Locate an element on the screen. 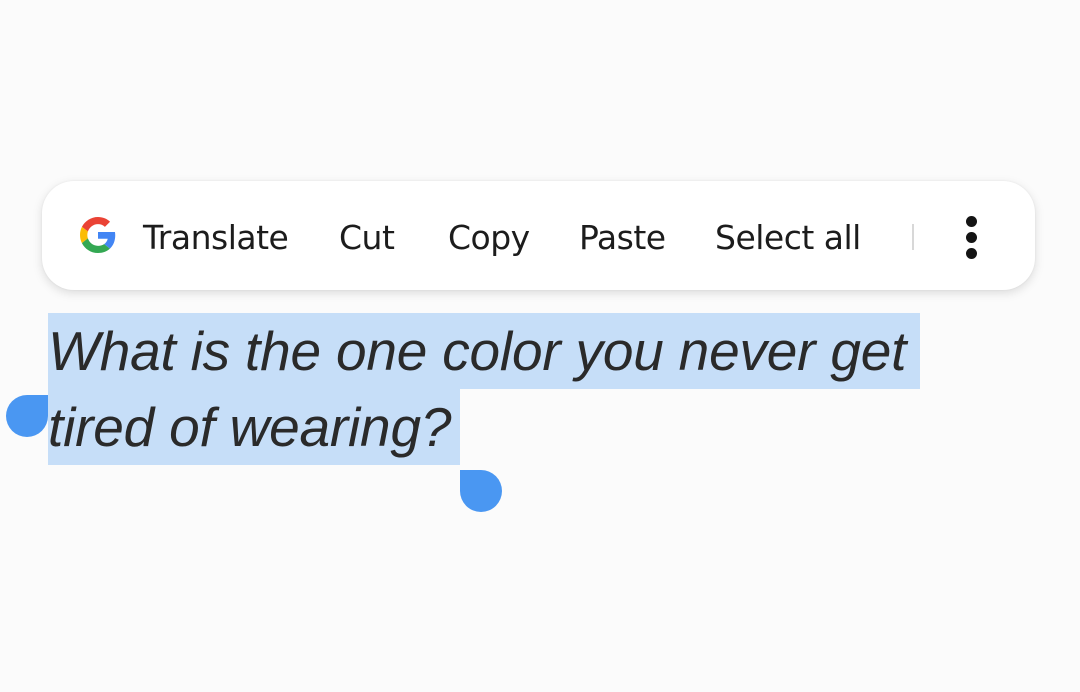  copy-button: Copy is located at coordinates (489, 238).